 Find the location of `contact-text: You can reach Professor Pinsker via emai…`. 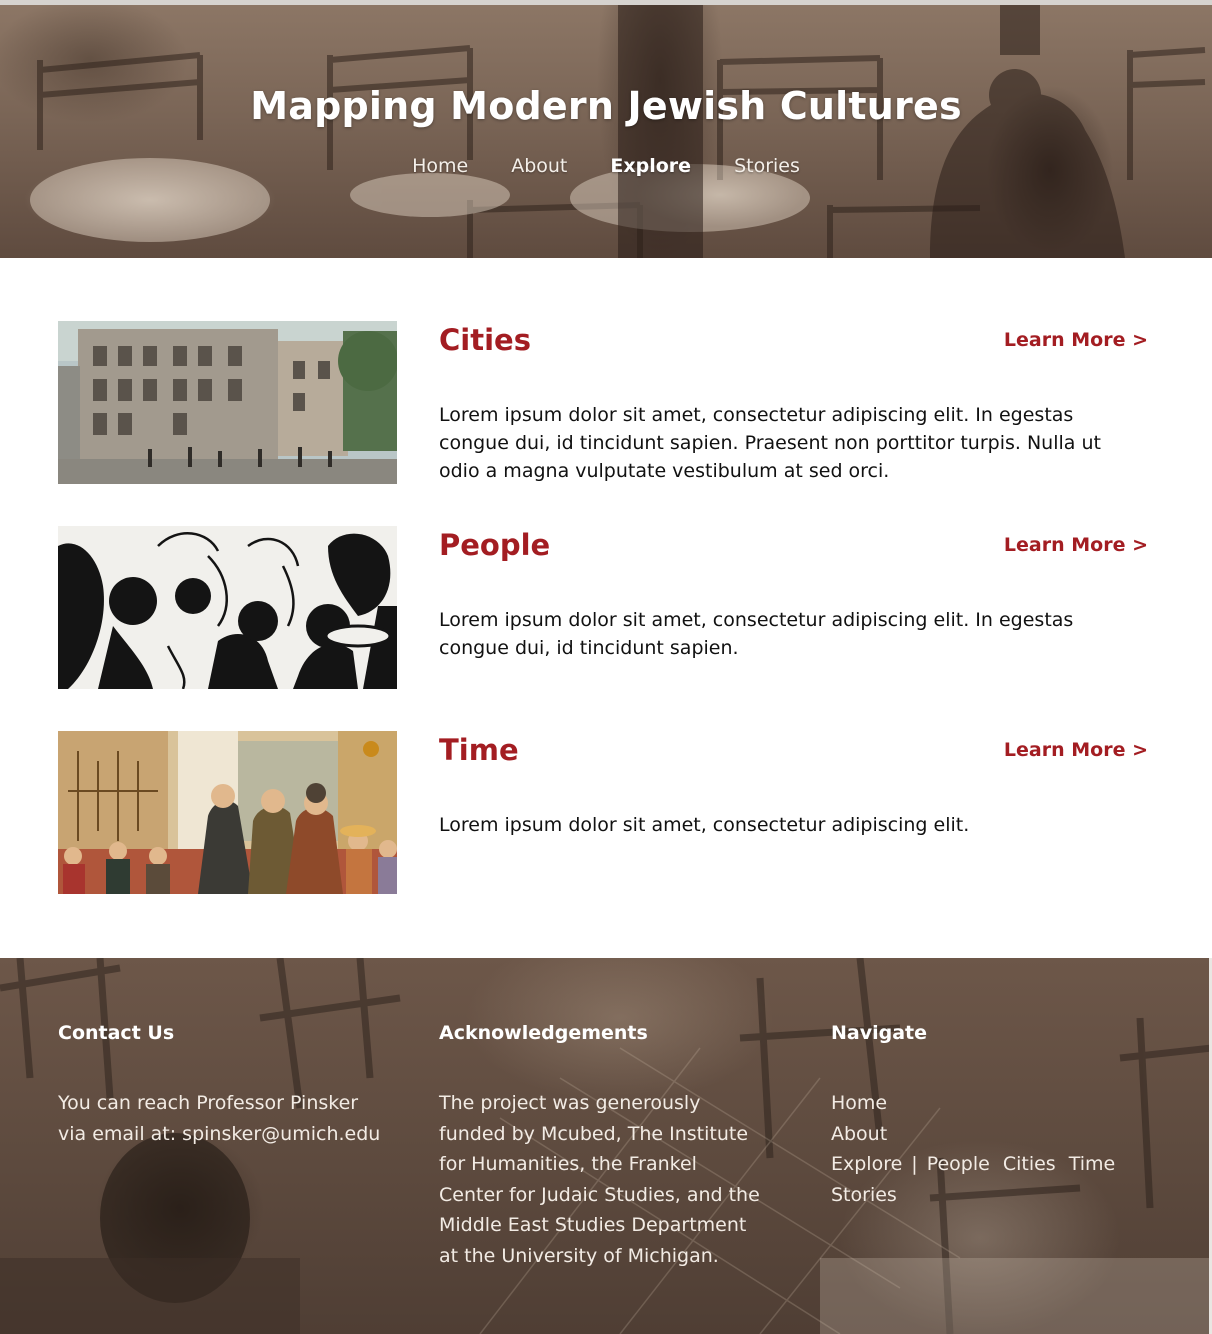

contact-text: You can reach Professor Pinsker via emai… is located at coordinates (228, 1118).